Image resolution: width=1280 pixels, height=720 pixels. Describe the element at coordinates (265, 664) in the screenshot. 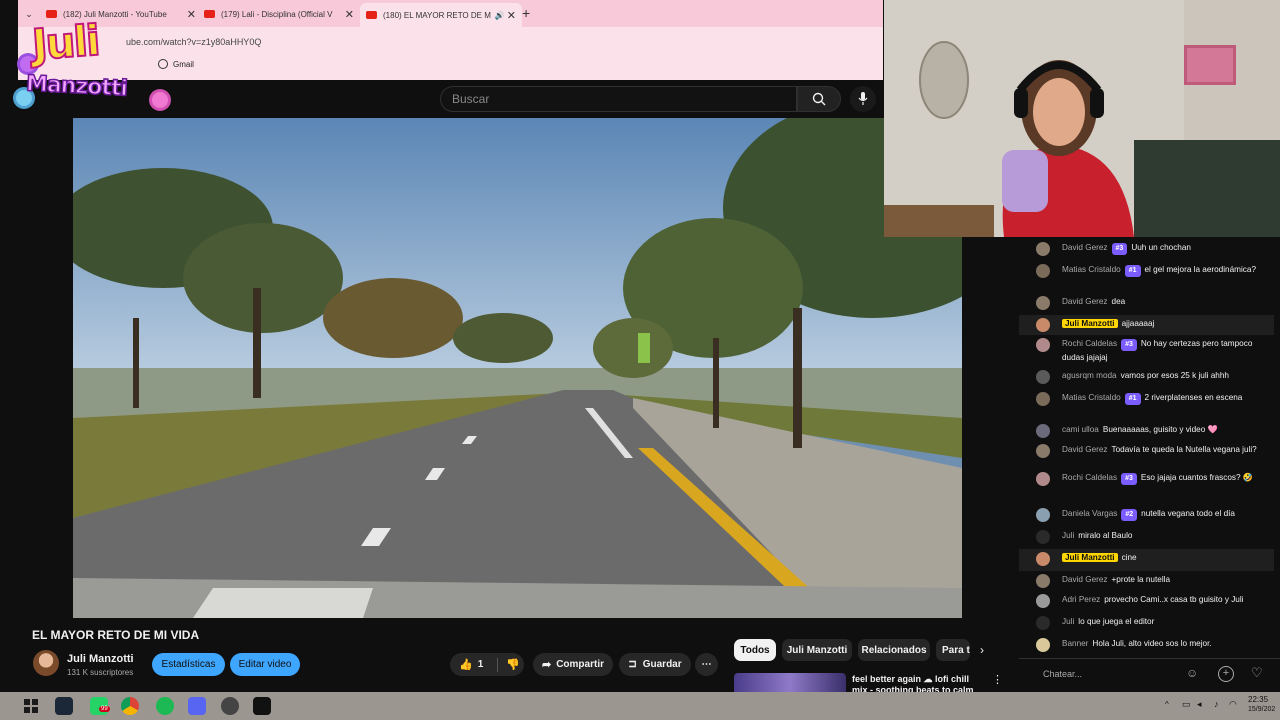

I see `edit-video-button: Editar video` at that location.